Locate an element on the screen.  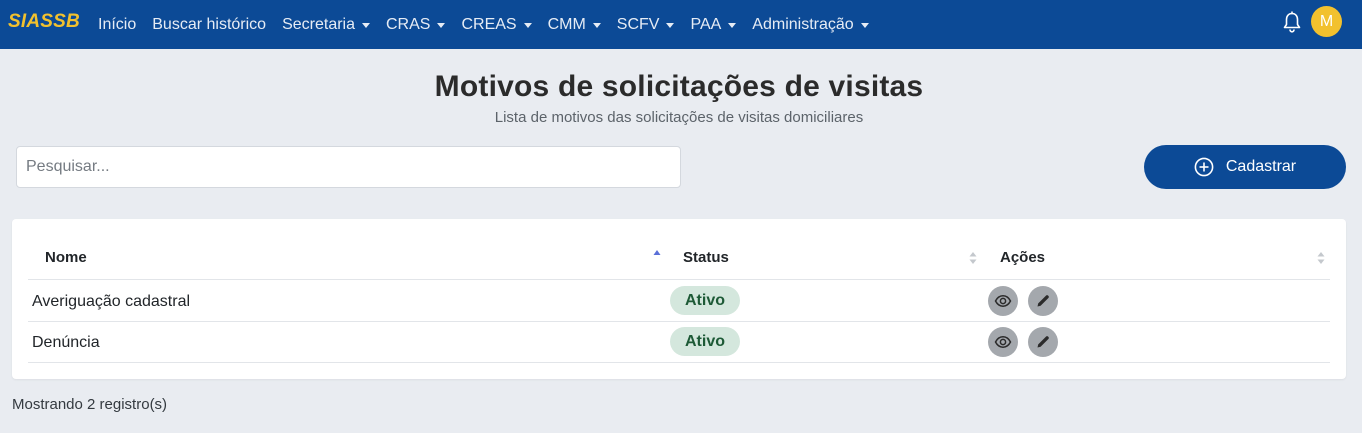
page-title: Motivos de solicitações de visitas is located at coordinates (679, 86).